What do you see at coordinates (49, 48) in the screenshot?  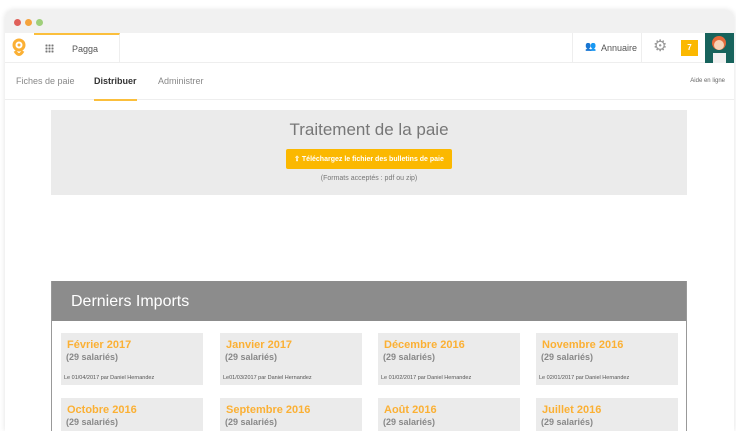 I see `grid-icon` at bounding box center [49, 48].